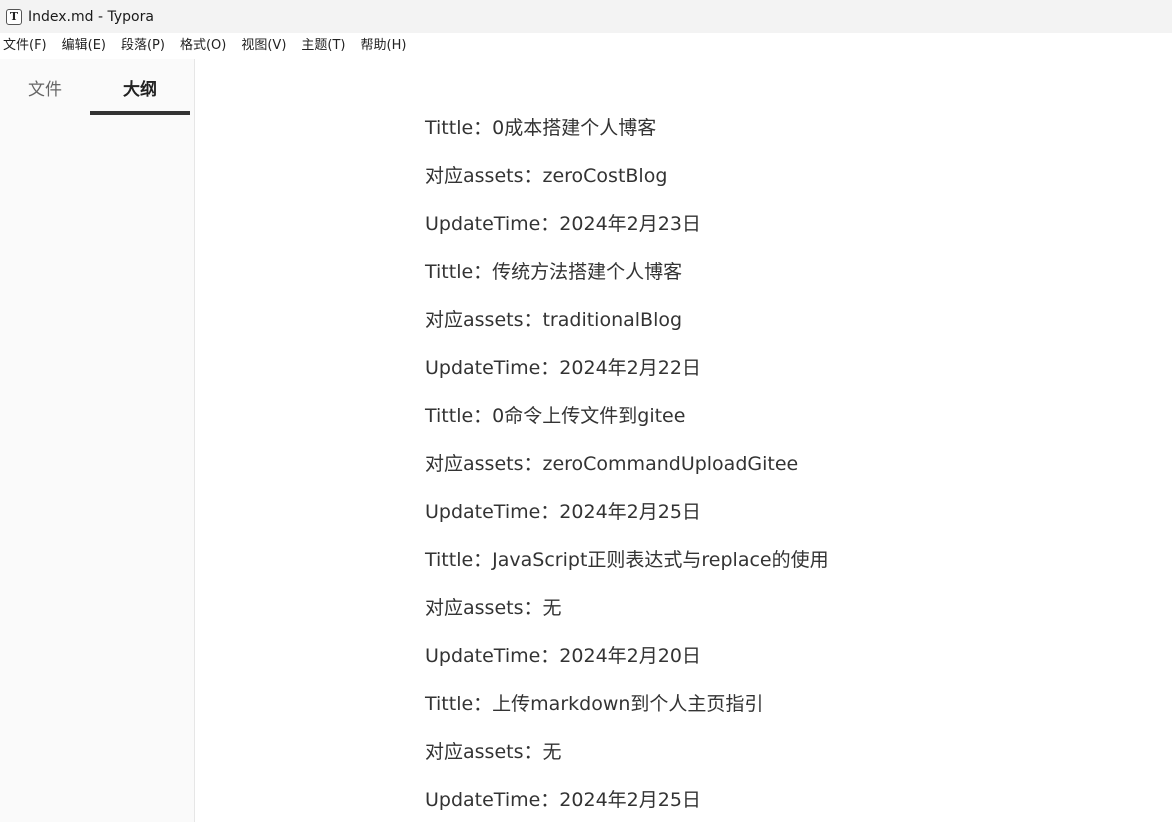  What do you see at coordinates (386, 46) in the screenshot?
I see `menu-help: 帮助(H)` at bounding box center [386, 46].